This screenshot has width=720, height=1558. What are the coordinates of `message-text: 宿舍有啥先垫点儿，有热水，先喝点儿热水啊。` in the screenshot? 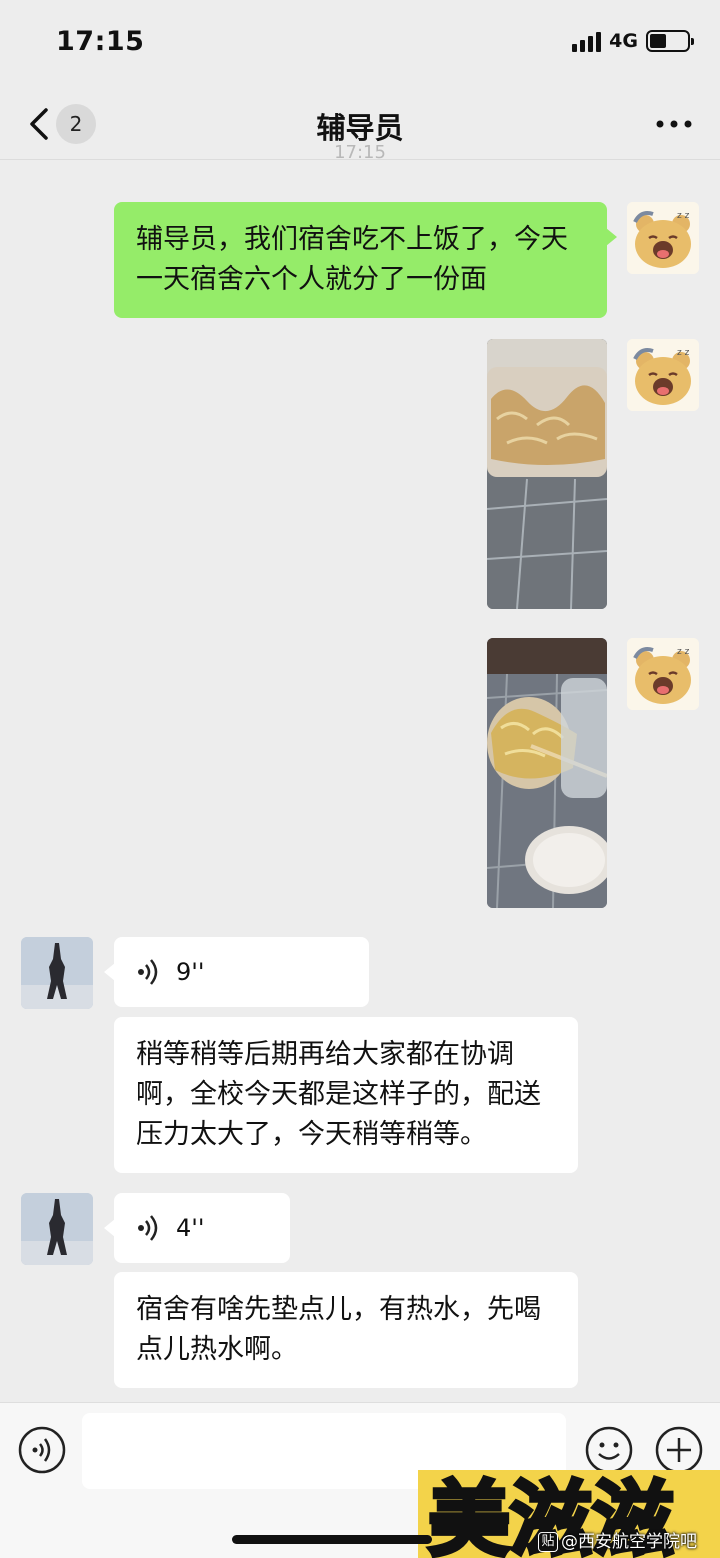 It's located at (338, 1329).